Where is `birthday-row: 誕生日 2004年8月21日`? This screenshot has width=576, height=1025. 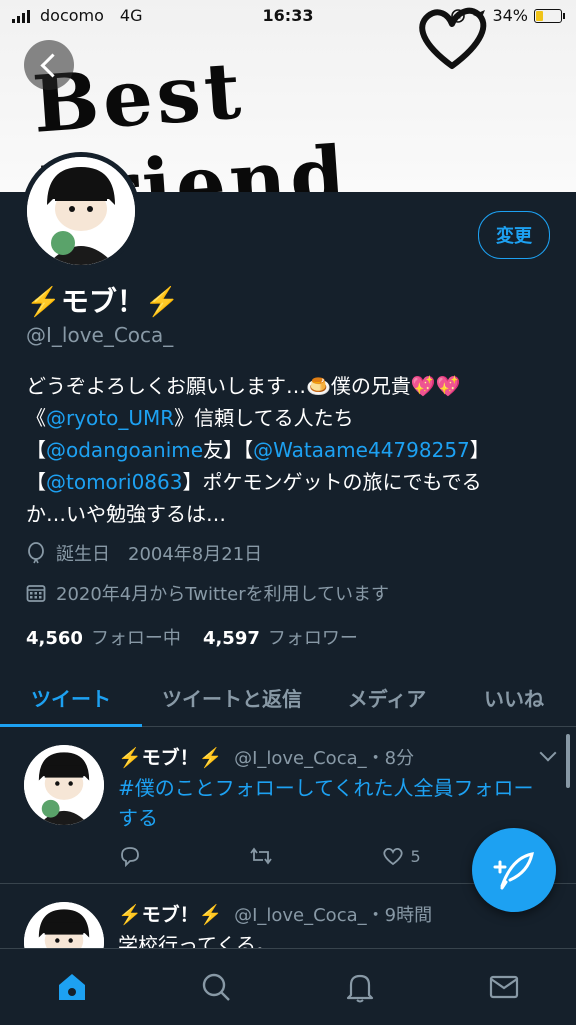
birthday-row: 誕生日 2004年8月21日 is located at coordinates (144, 553).